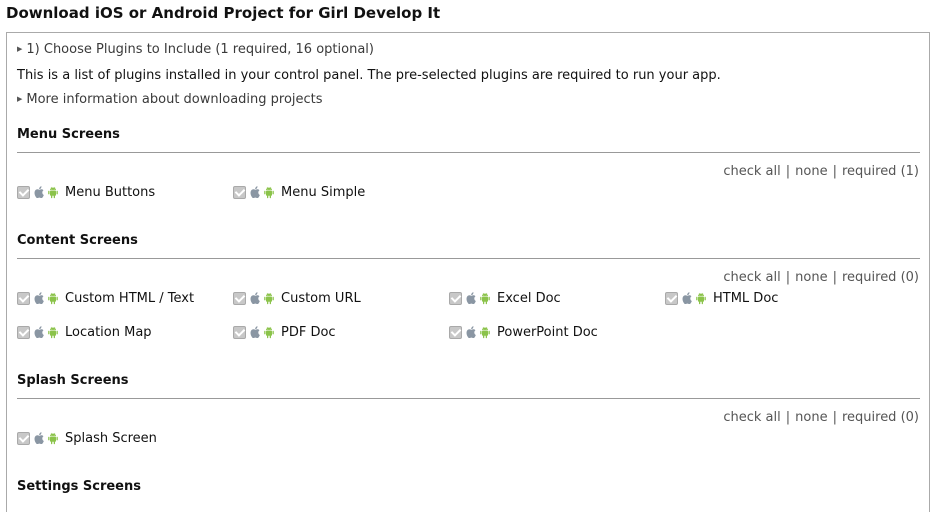 Image resolution: width=937 pixels, height=512 pixels. What do you see at coordinates (79, 486) in the screenshot?
I see `section-title-settings-screens: Settings Screens` at bounding box center [79, 486].